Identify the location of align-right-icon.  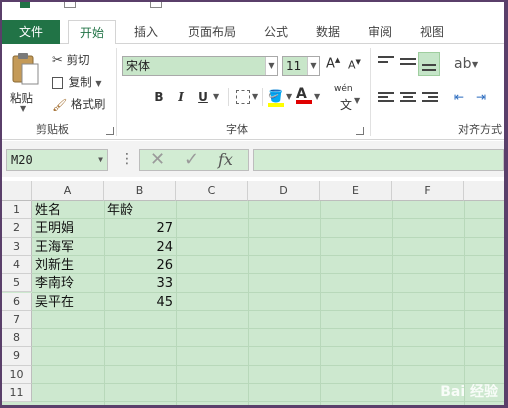
(430, 99).